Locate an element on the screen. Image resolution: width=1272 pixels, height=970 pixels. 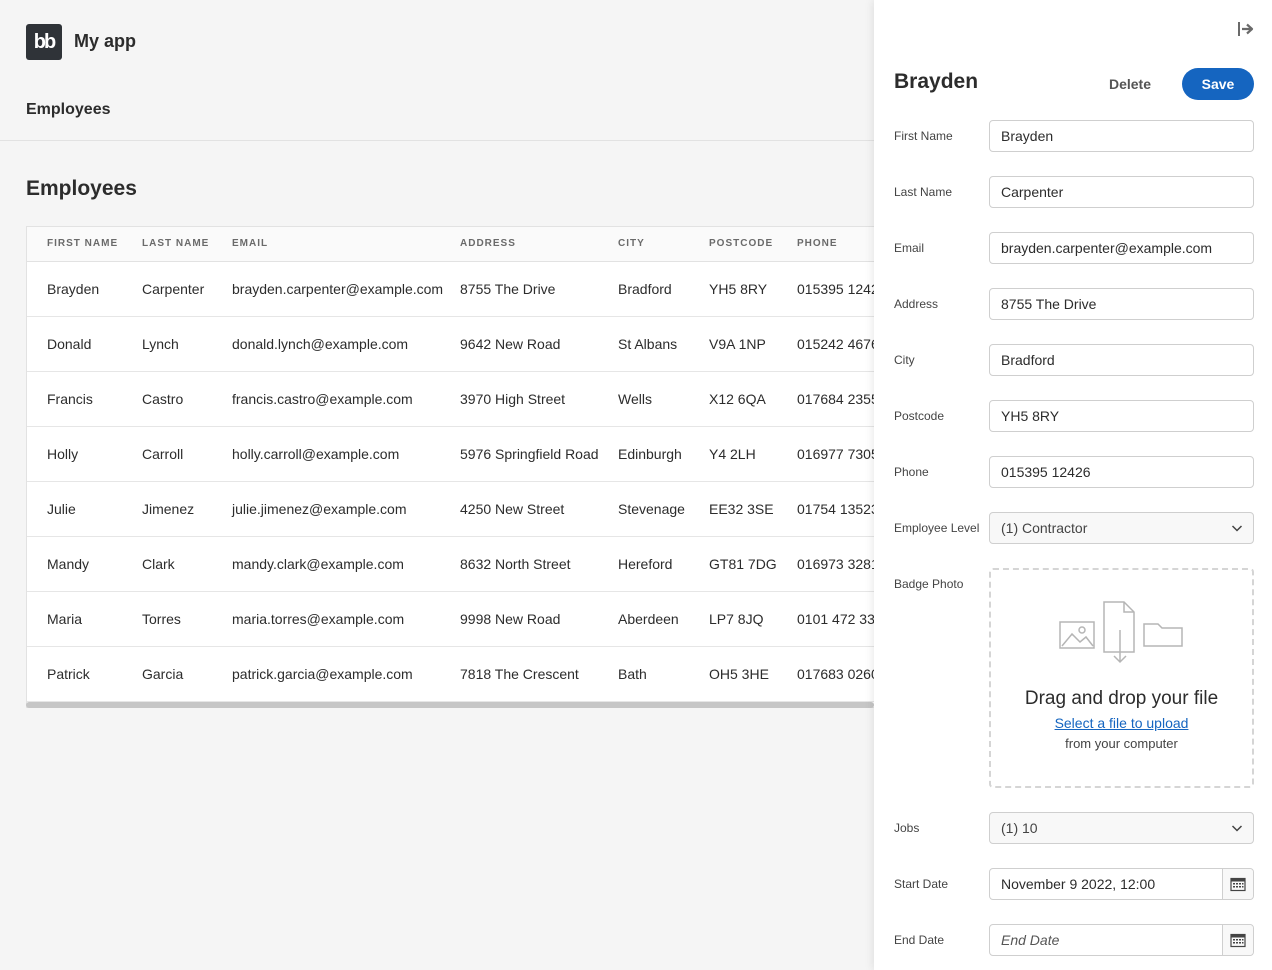
cell-address: 5976 Springfield Road is located at coordinates (539, 454).